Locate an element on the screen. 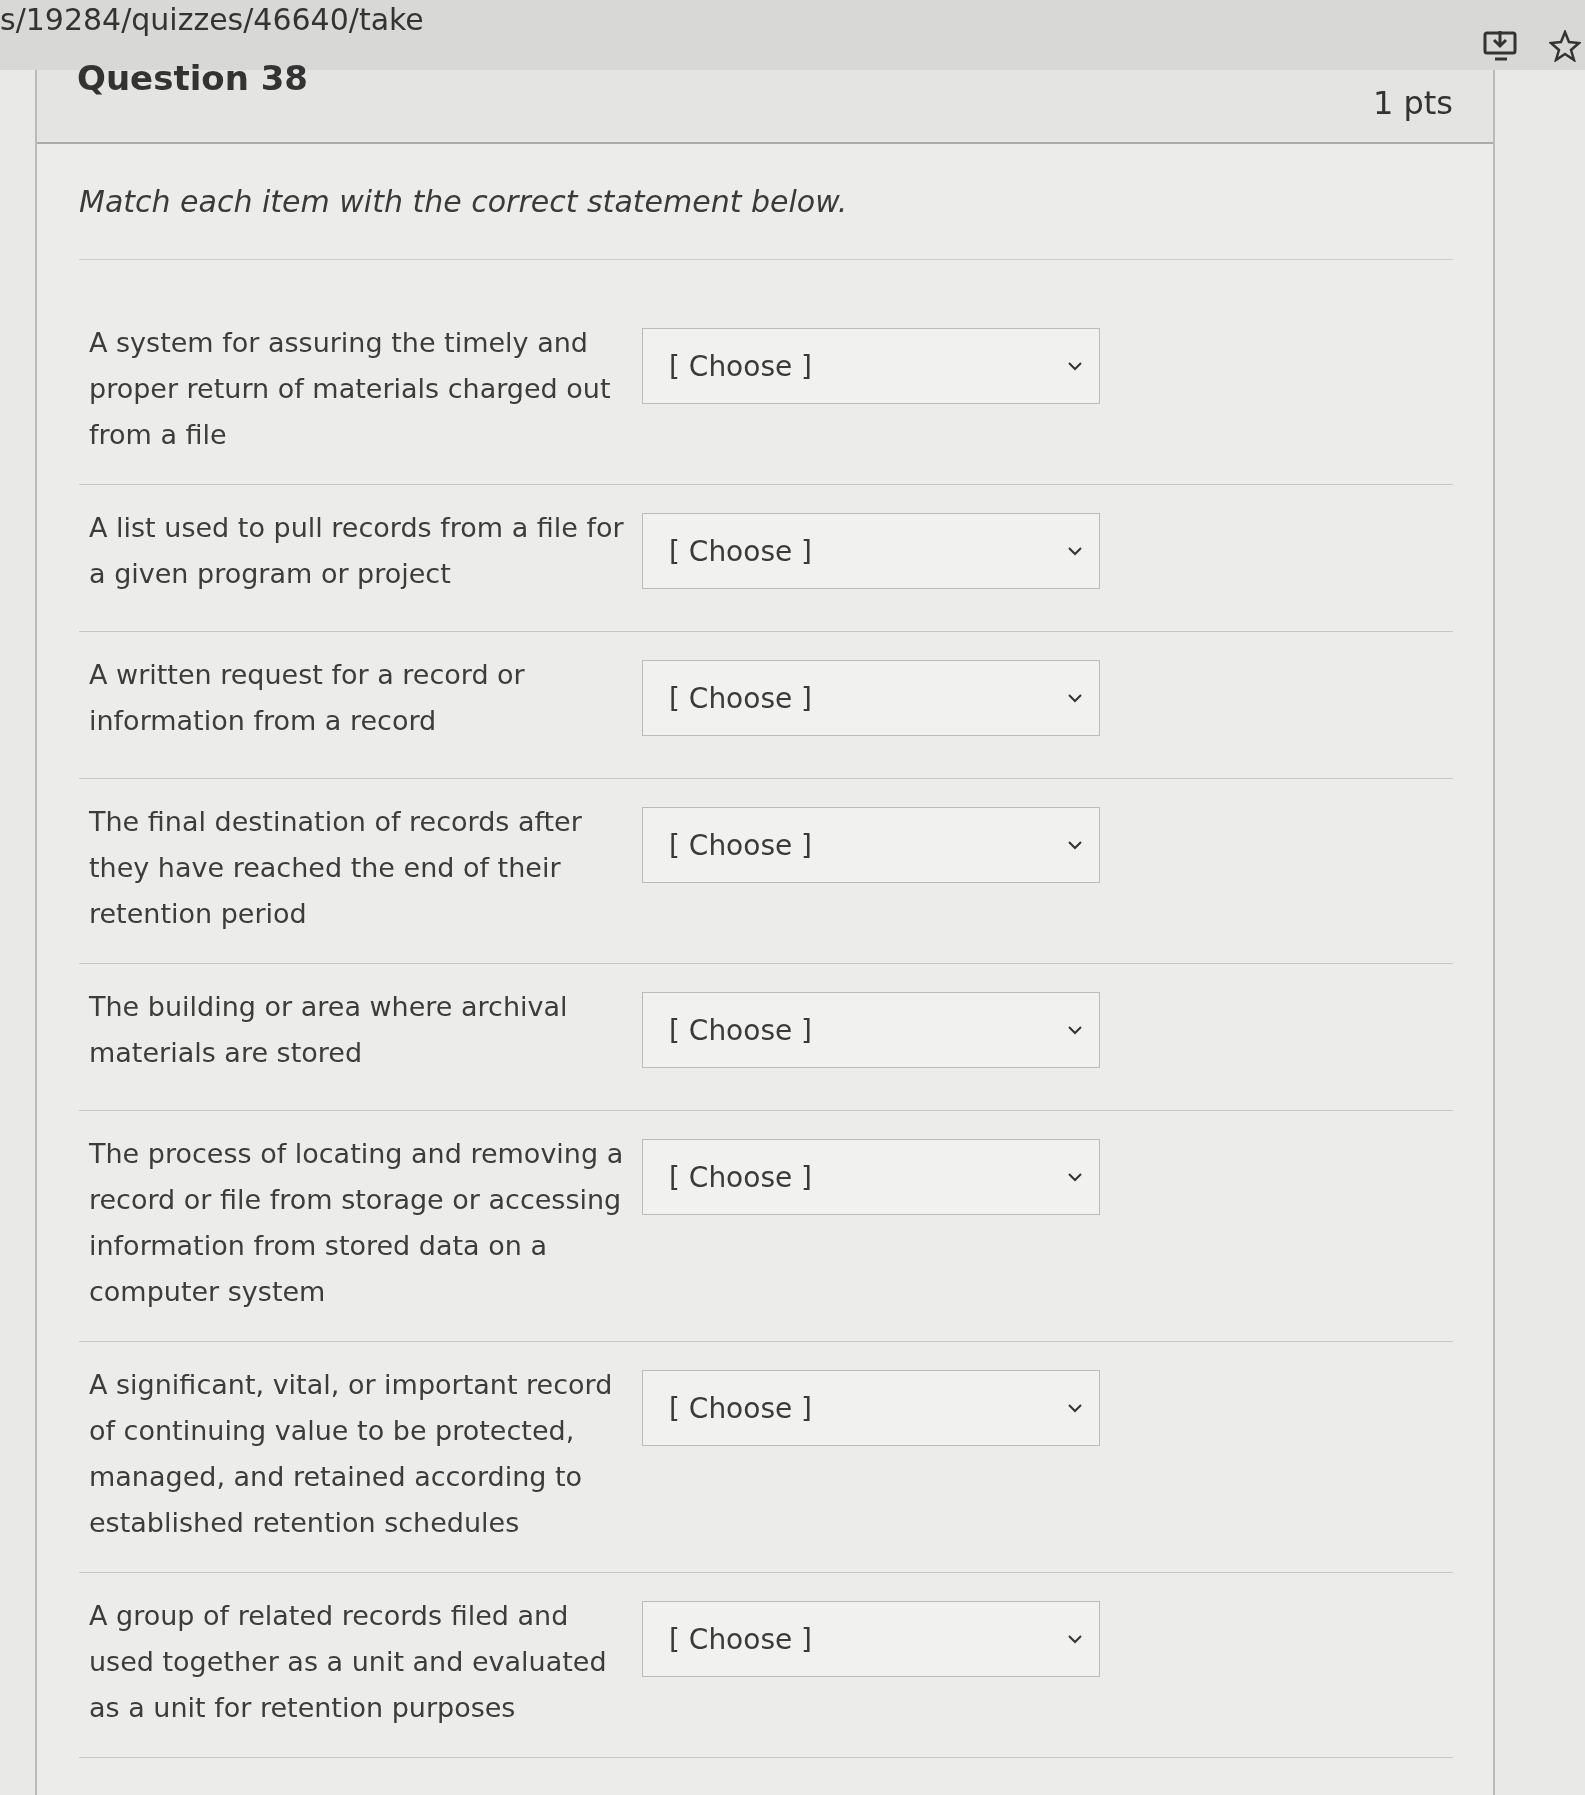  url-text: s/19284/quizzes/46640/take is located at coordinates (212, 18).